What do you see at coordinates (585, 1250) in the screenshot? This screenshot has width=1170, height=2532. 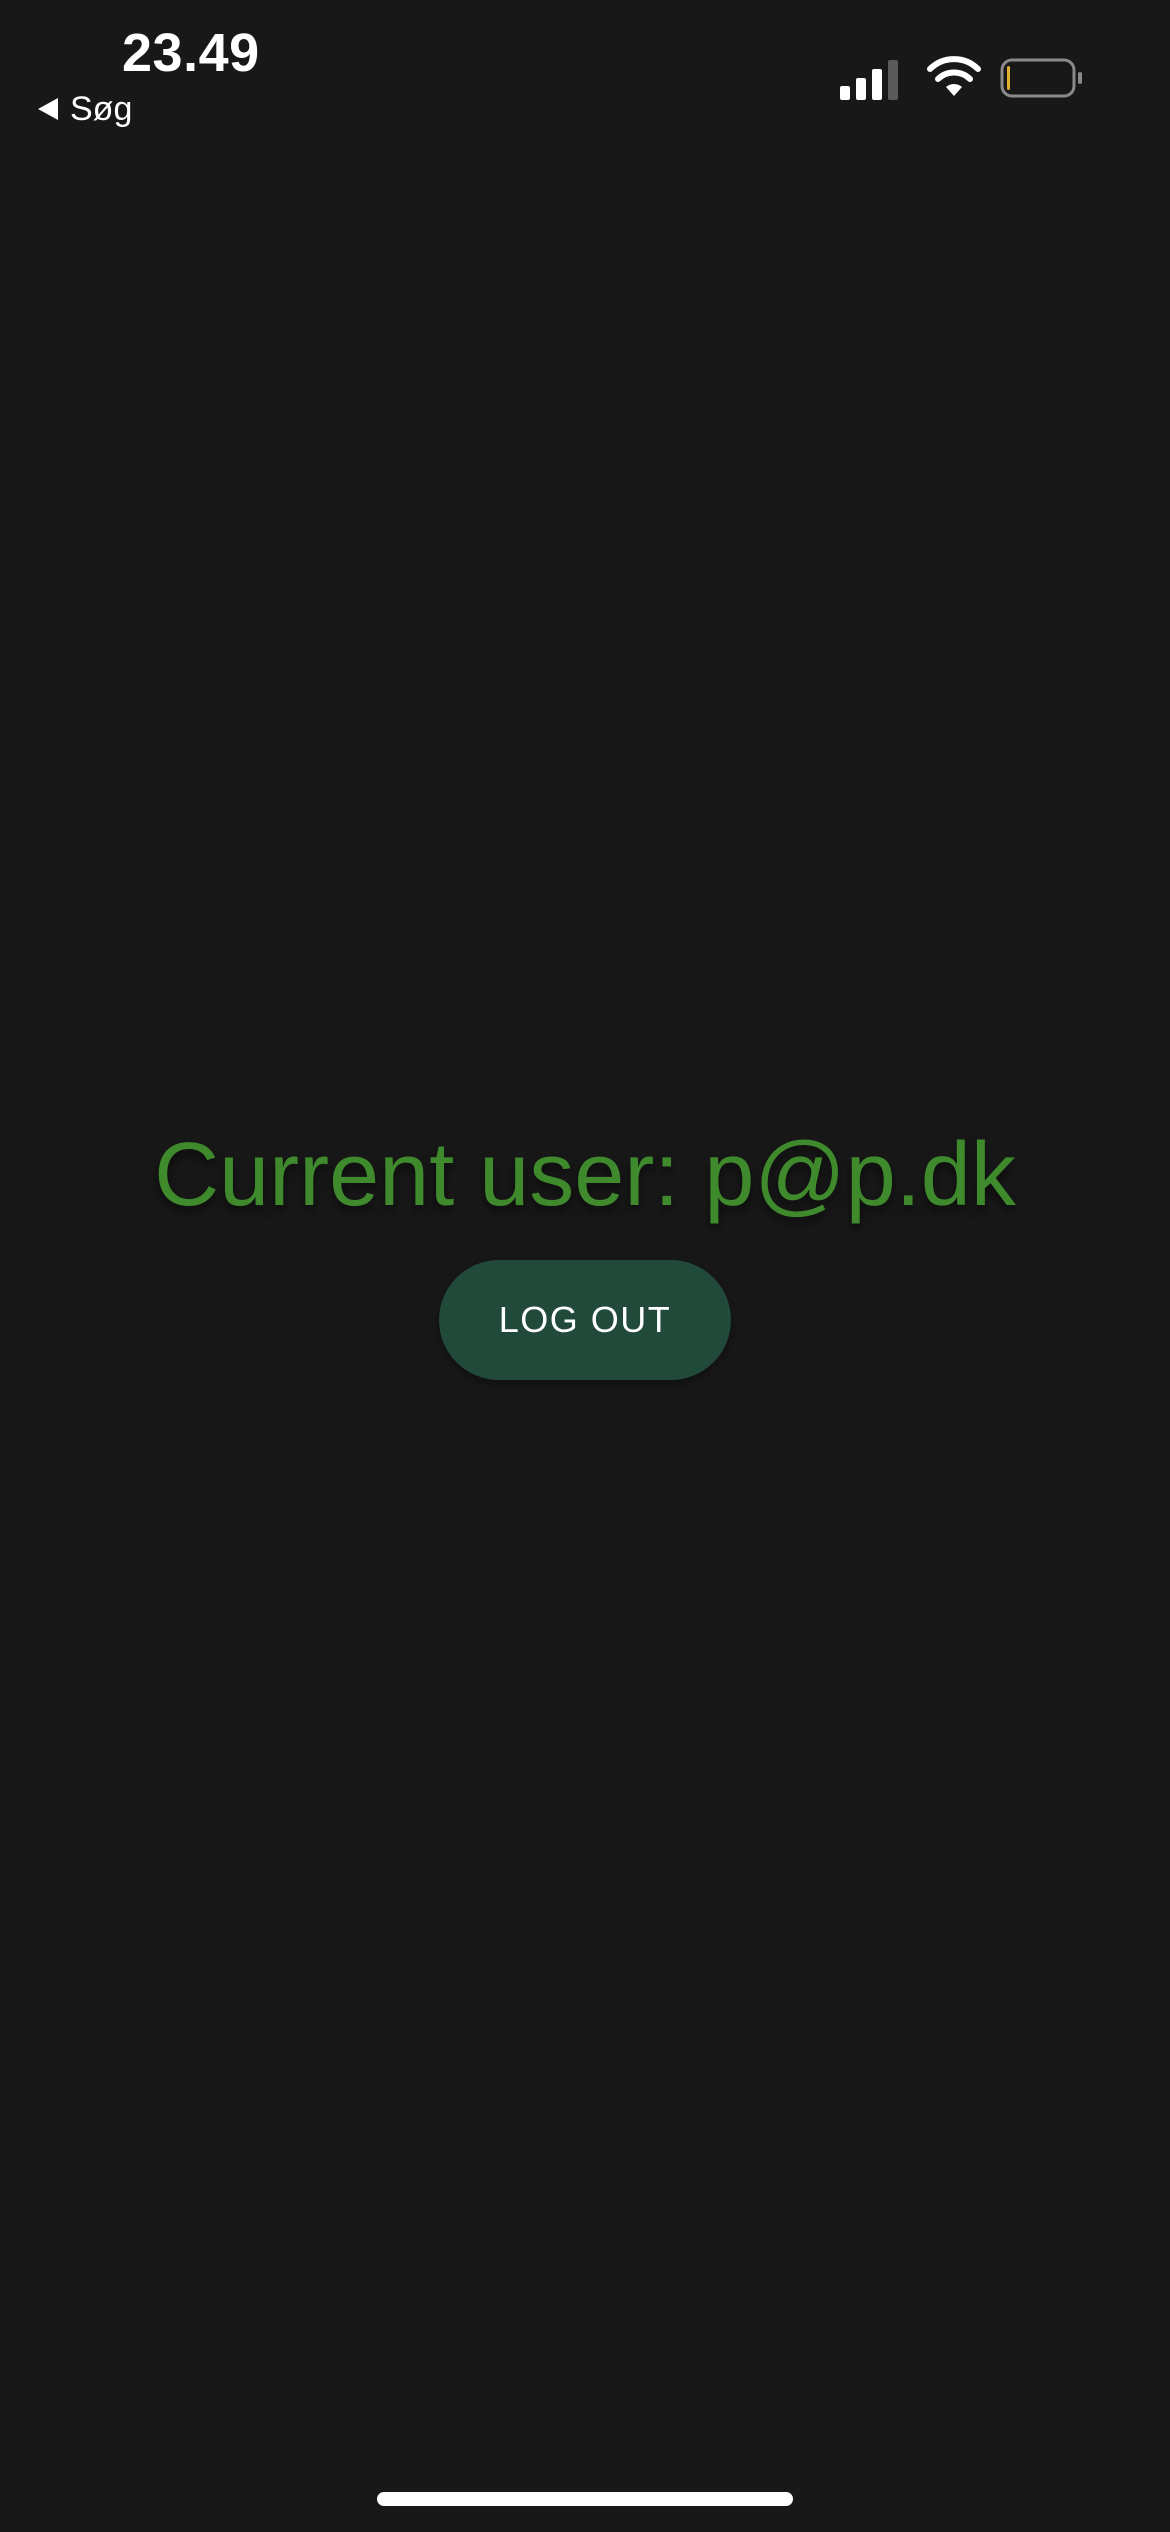 I see `main-content: Current user: p@p.dk LOG OUT` at bounding box center [585, 1250].